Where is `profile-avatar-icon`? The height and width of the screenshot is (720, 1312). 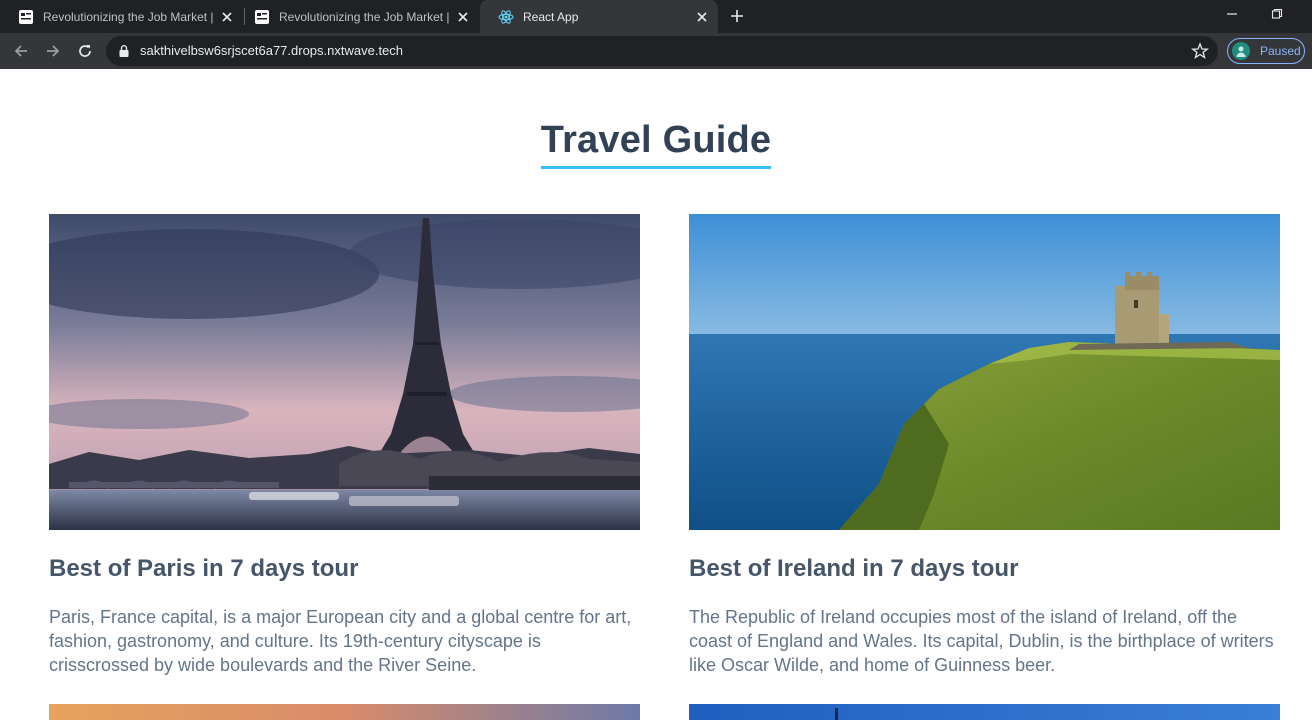 profile-avatar-icon is located at coordinates (1241, 51).